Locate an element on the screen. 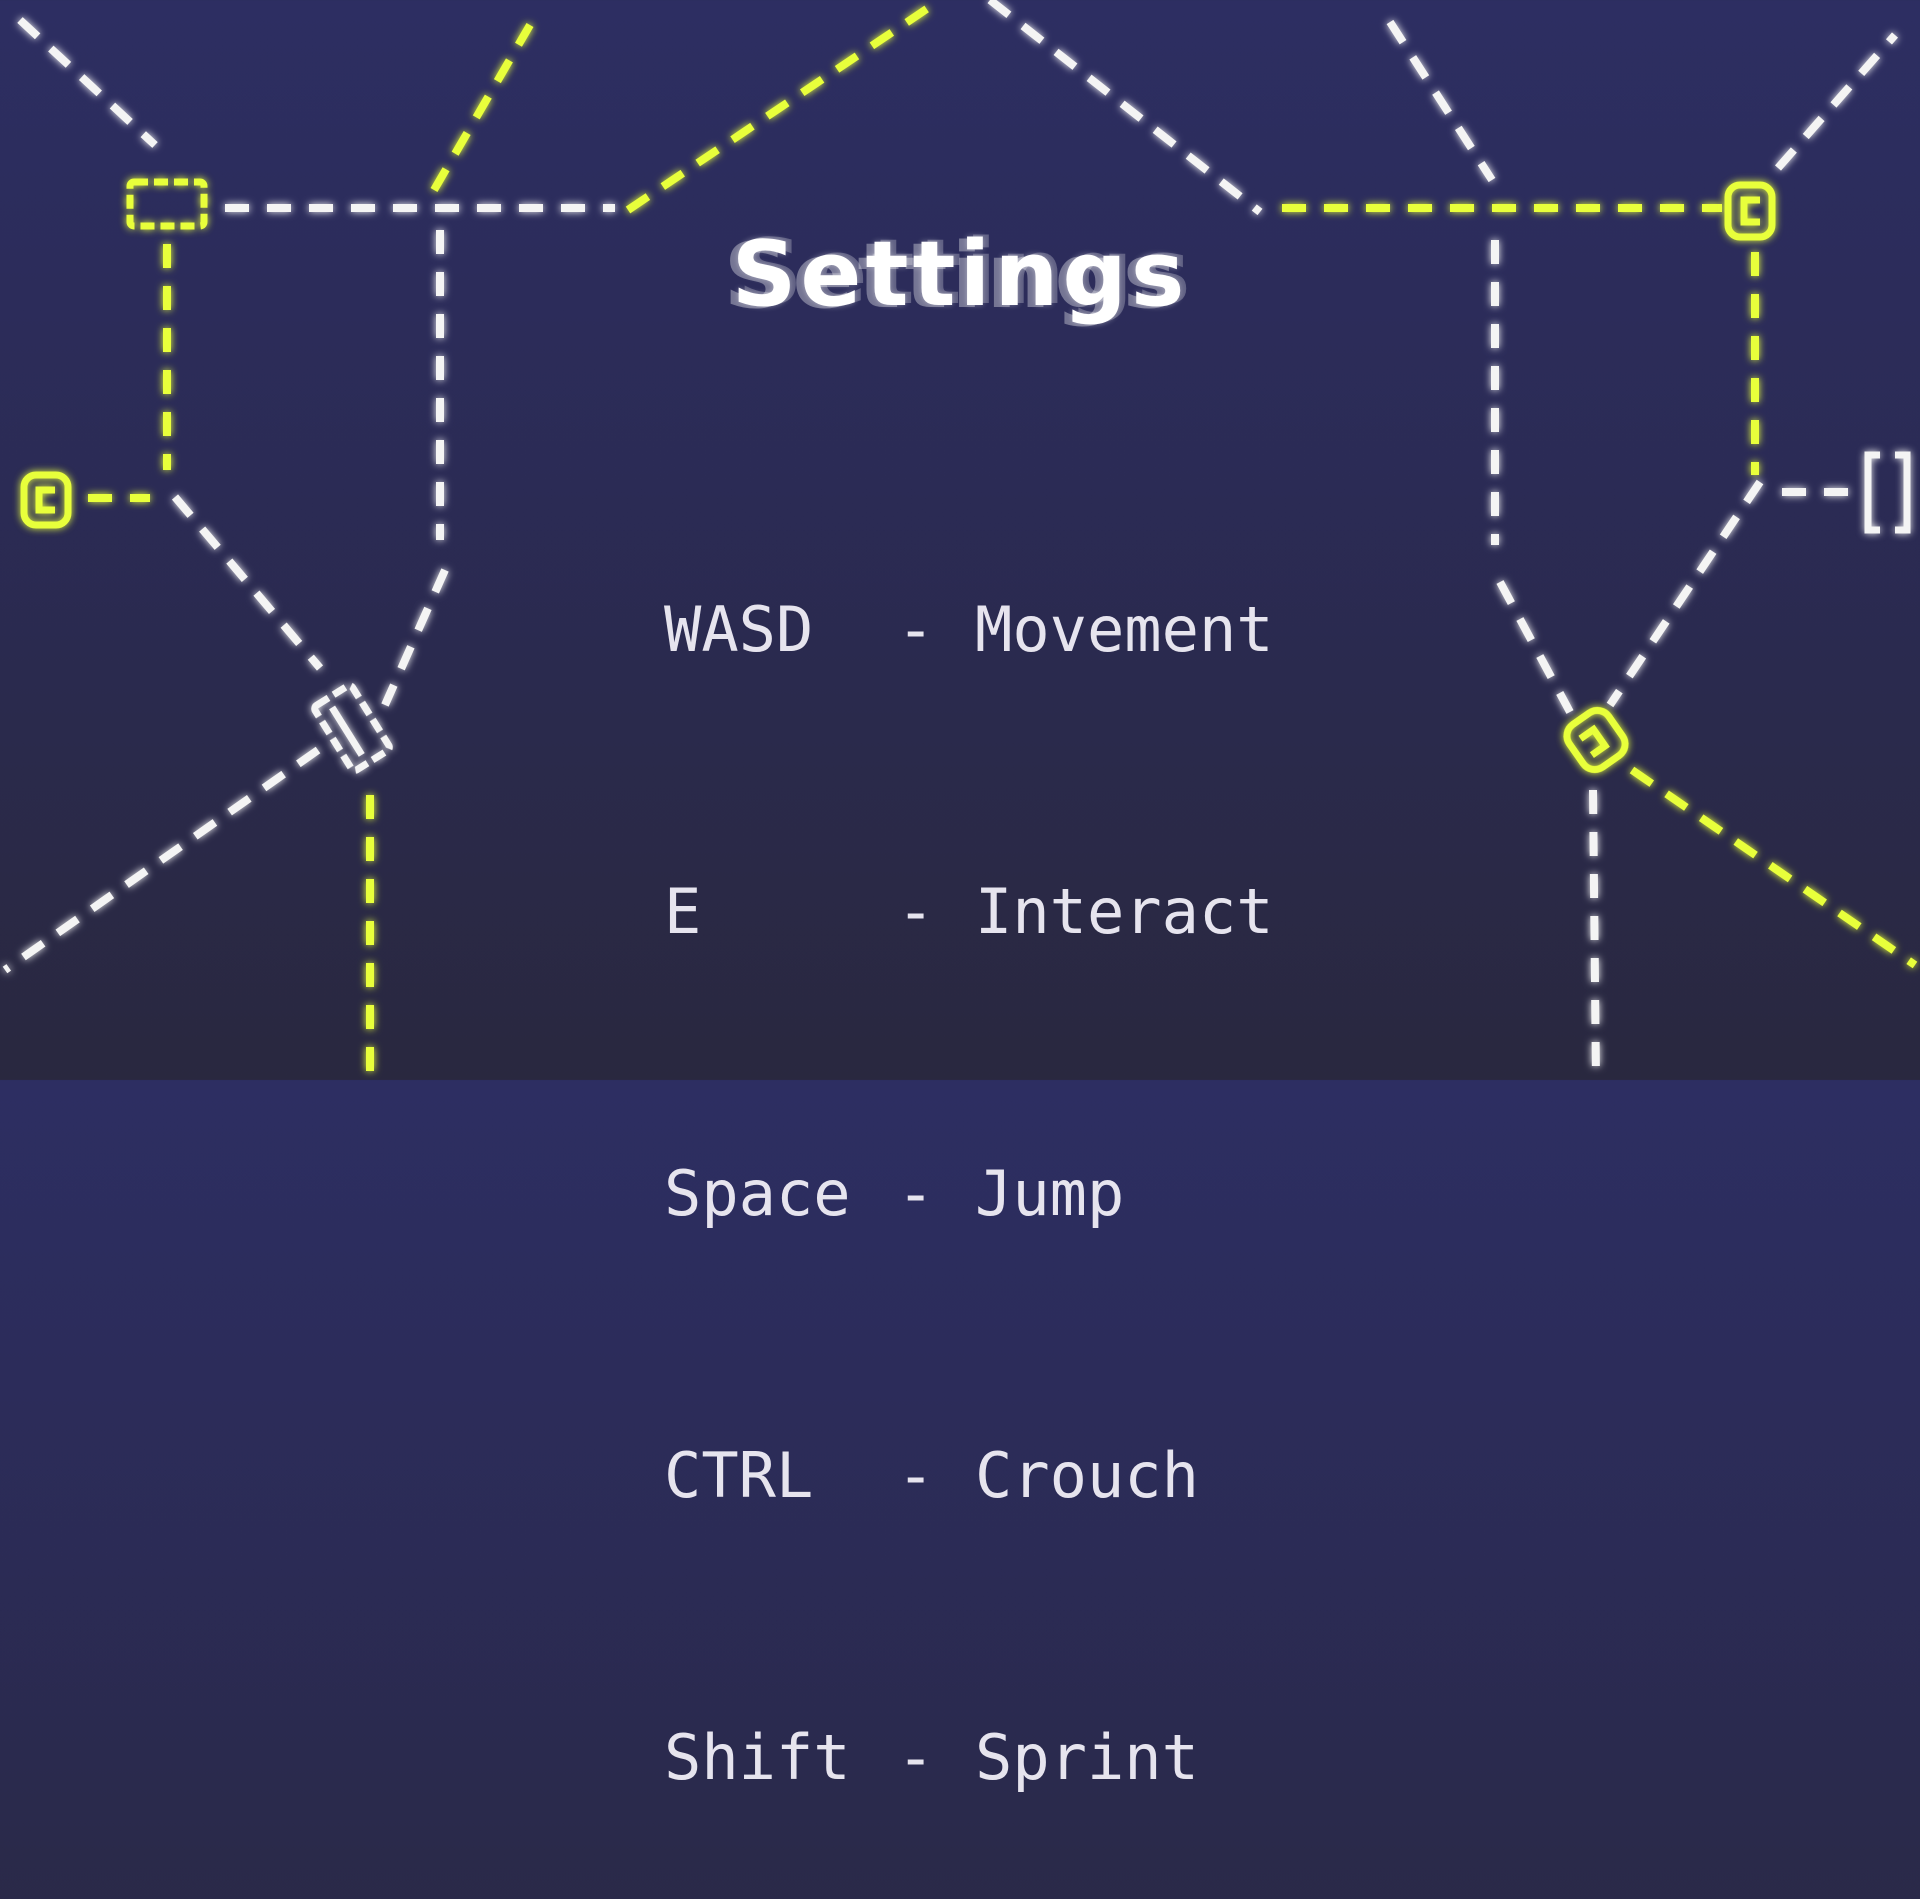 Image resolution: width=1920 pixels, height=1899 pixels. control-key: WASD is located at coordinates (739, 629).